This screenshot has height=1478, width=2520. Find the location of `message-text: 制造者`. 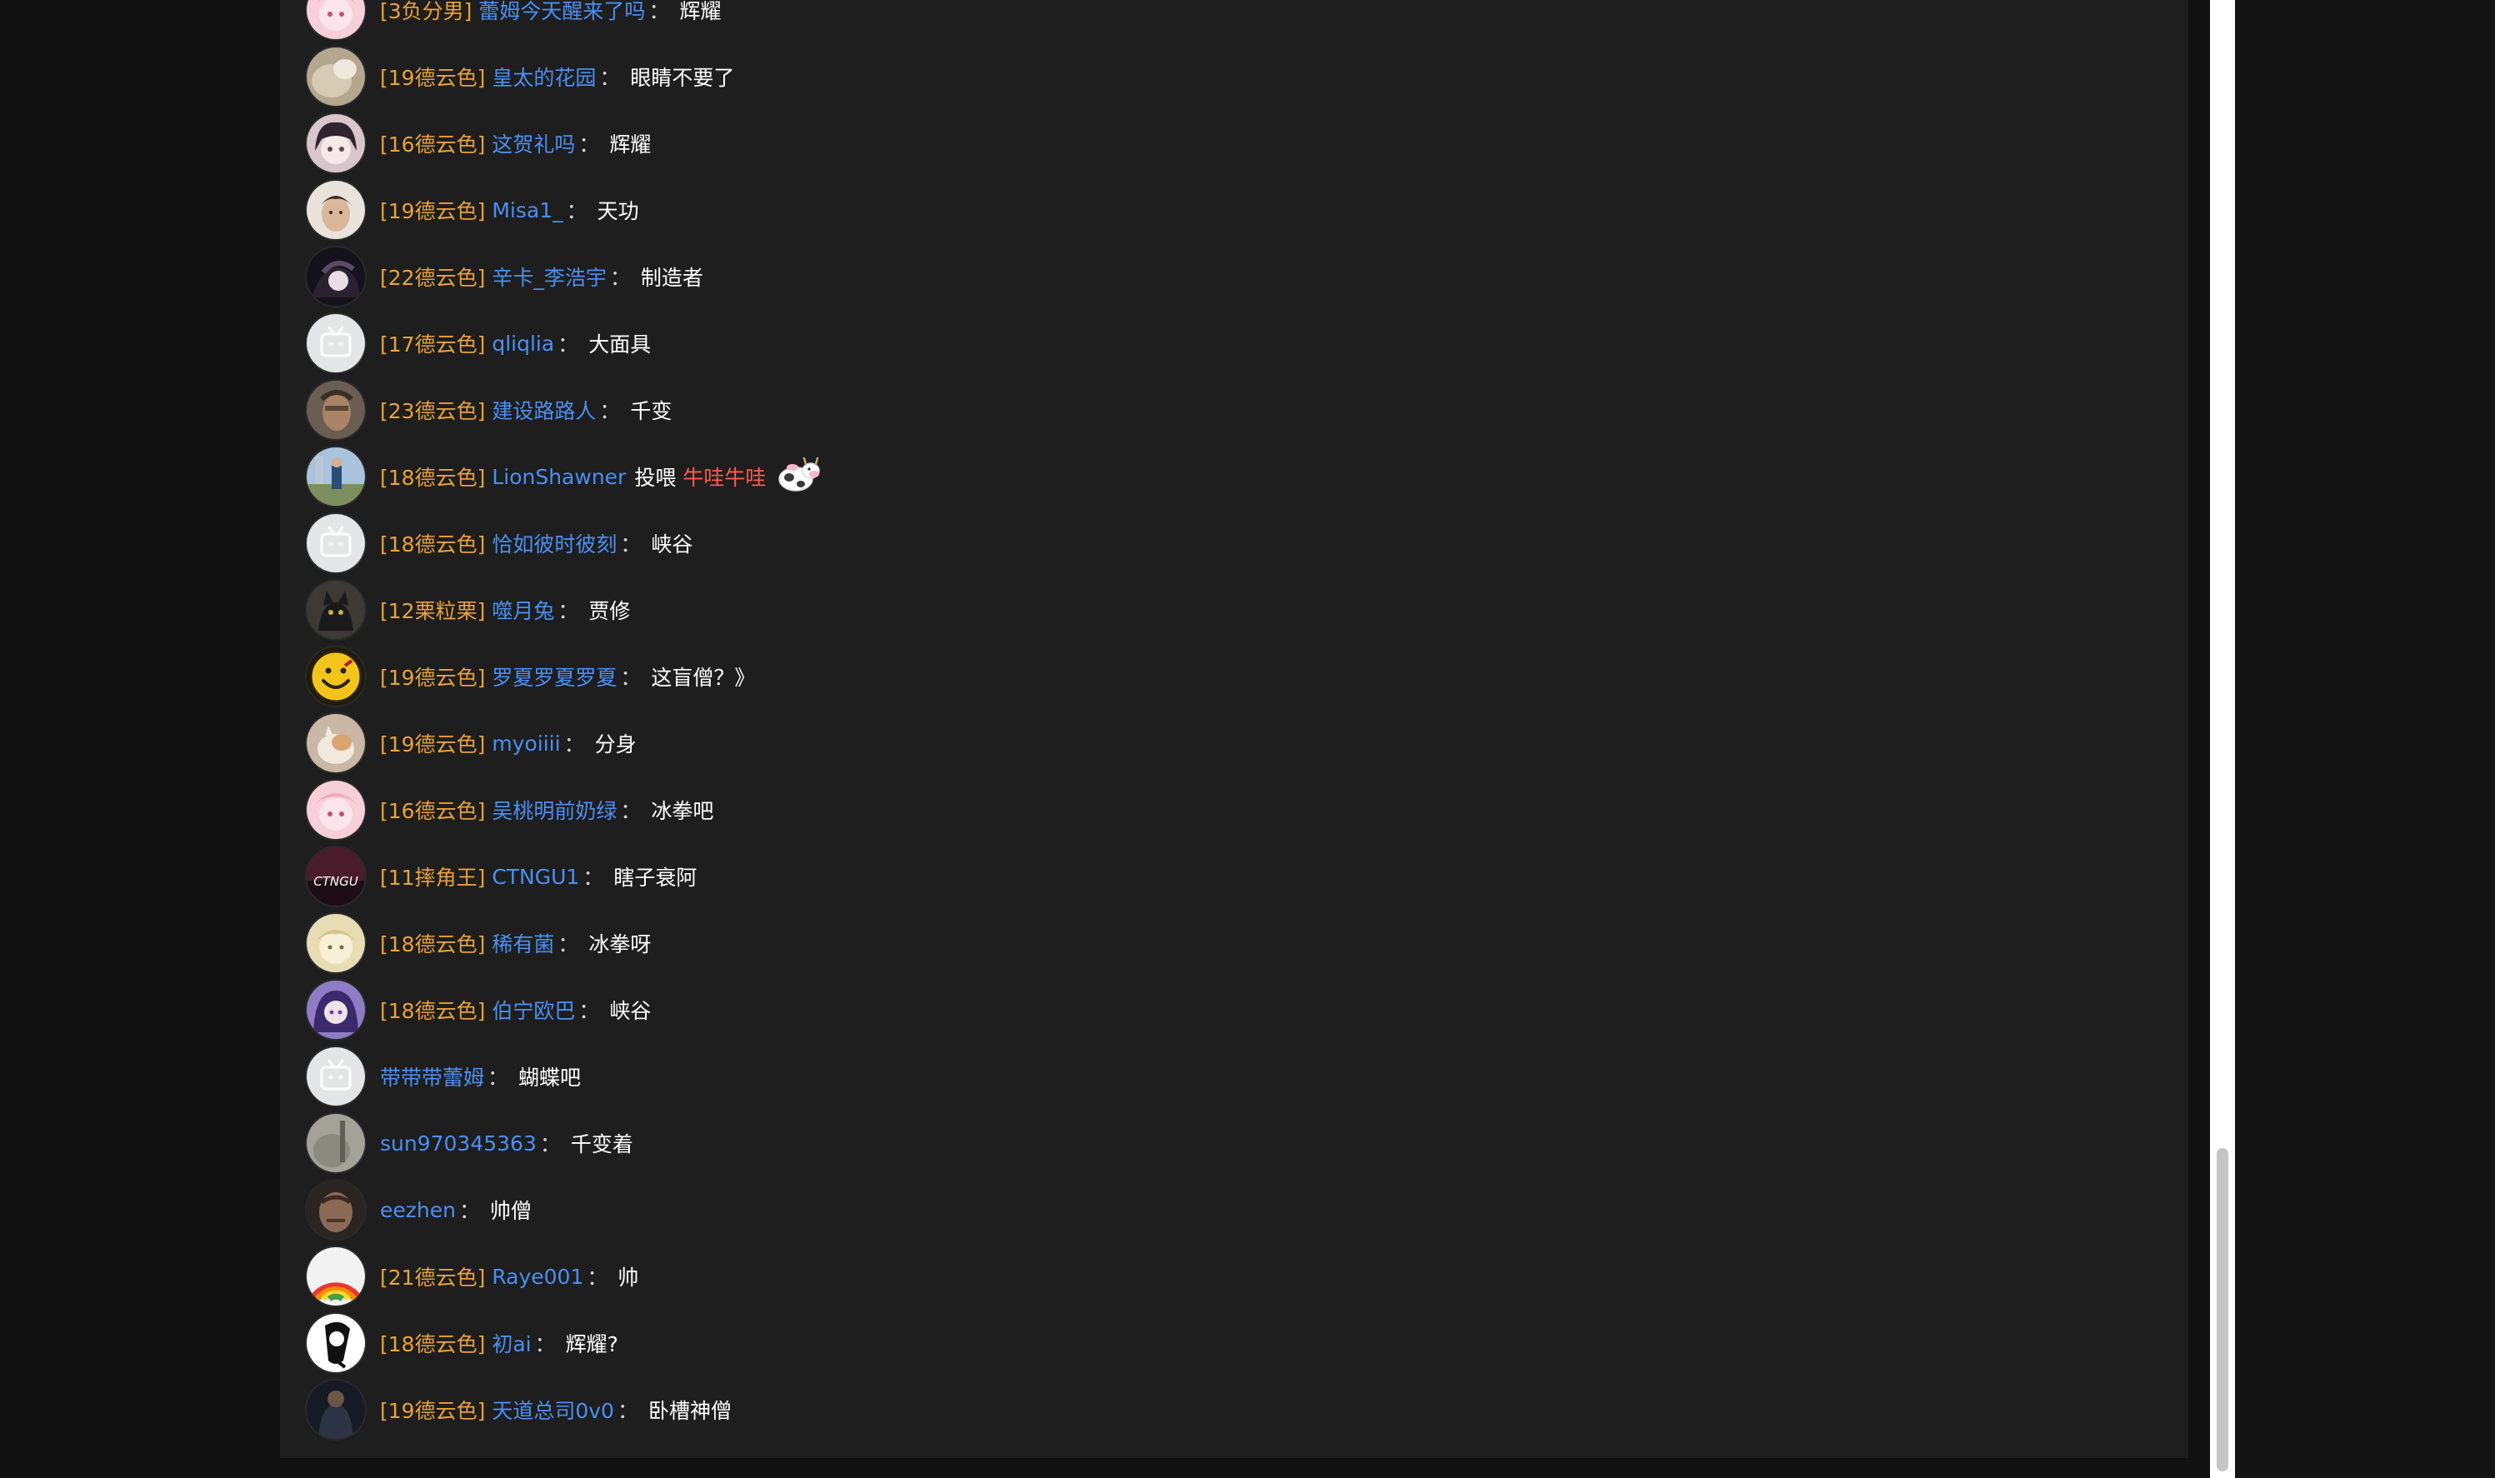

message-text: 制造者 is located at coordinates (671, 278).